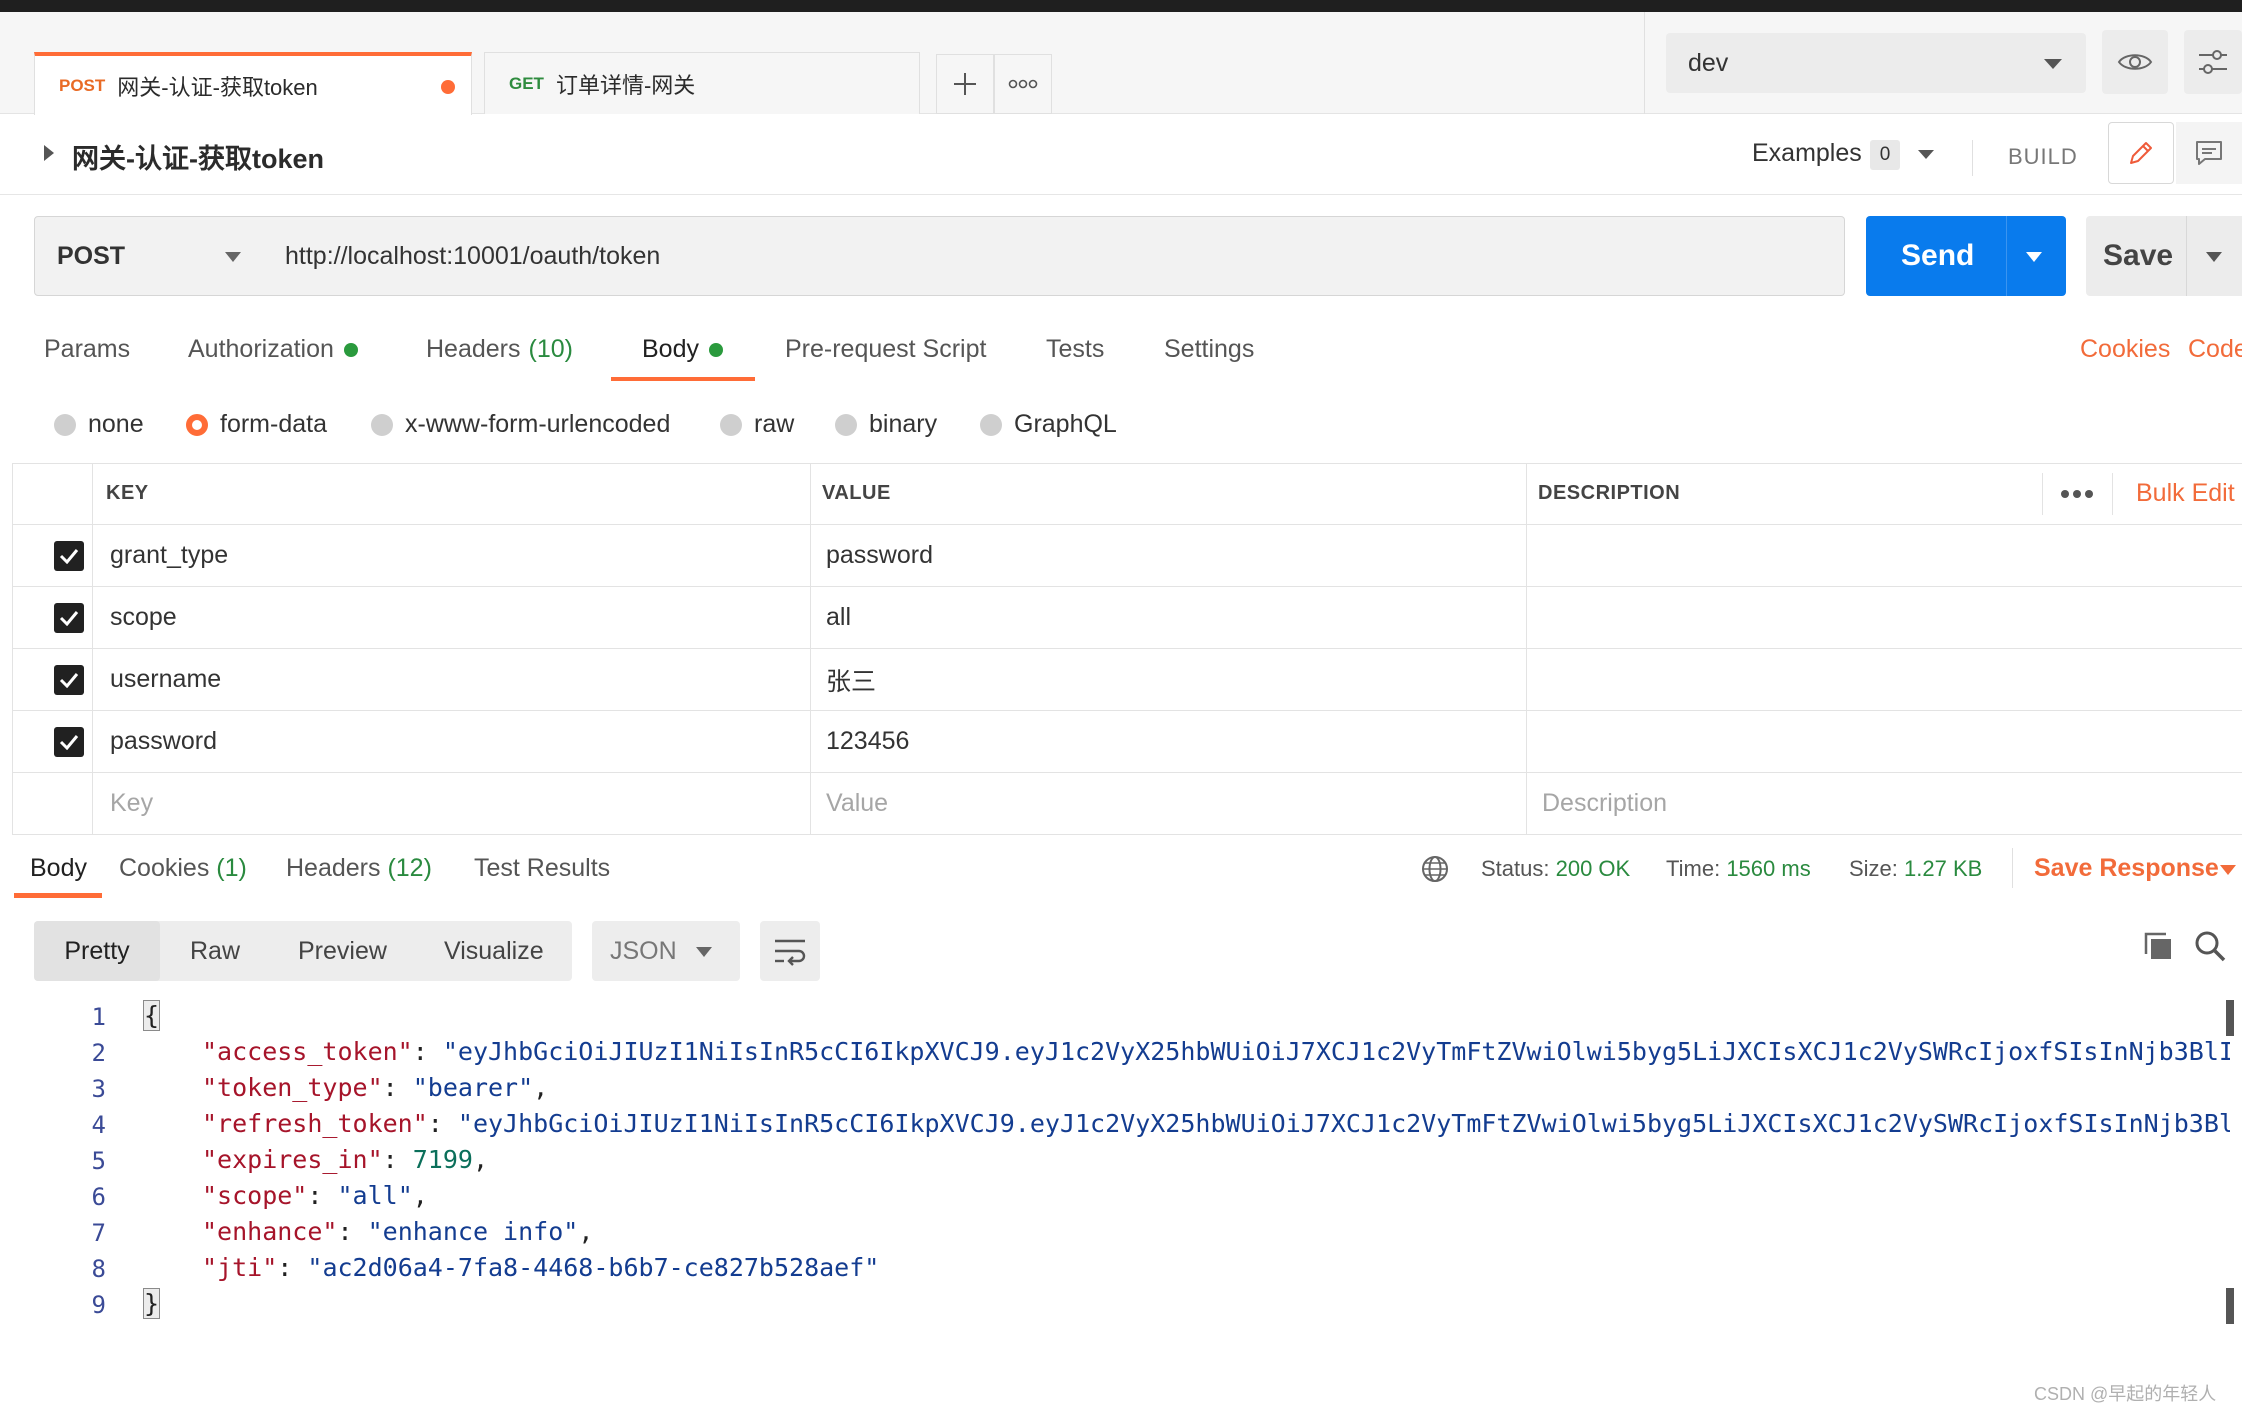 This screenshot has height=1412, width=2242. I want to click on request-tab-active: POST 网关-认证-获取token, so click(253, 84).